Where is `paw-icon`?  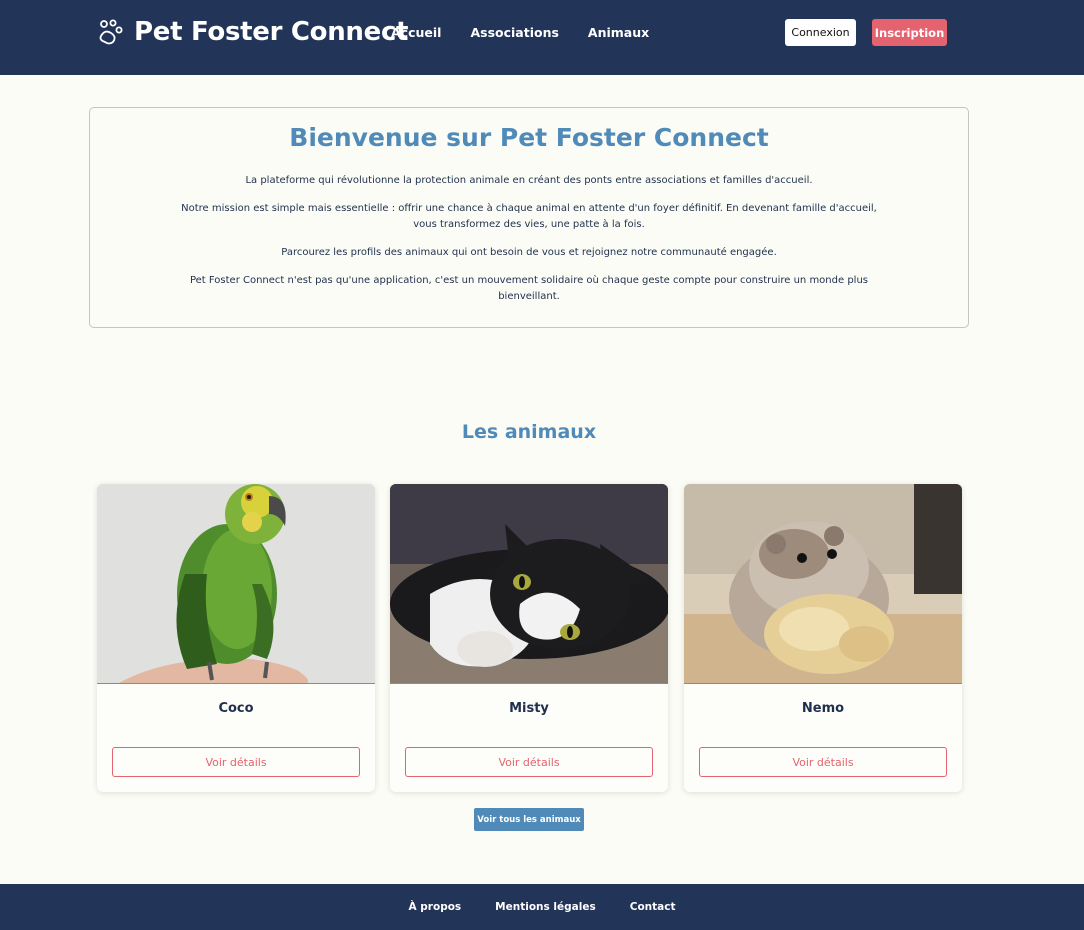
paw-icon is located at coordinates (111, 31).